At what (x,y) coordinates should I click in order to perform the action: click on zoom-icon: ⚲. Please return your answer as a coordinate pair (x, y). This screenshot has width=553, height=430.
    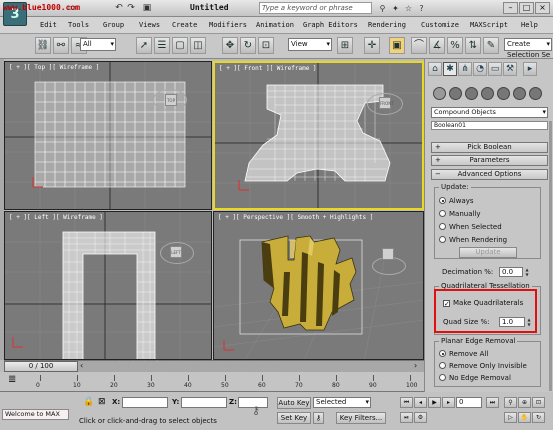
    Looking at the image, I should click on (510, 402).